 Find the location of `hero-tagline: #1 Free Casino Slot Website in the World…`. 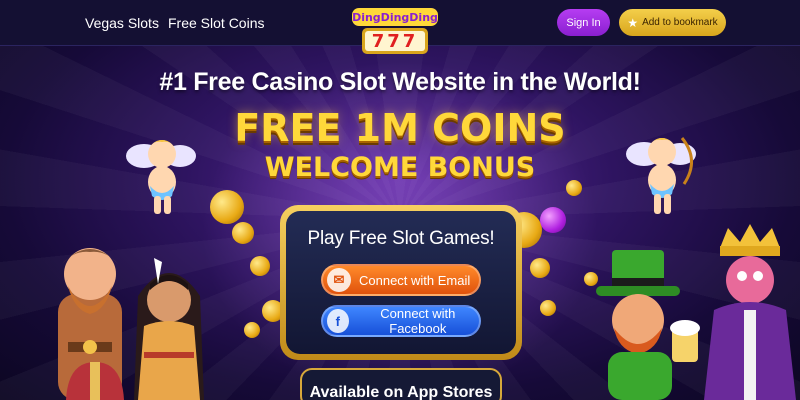

hero-tagline: #1 Free Casino Slot Website in the World… is located at coordinates (400, 82).